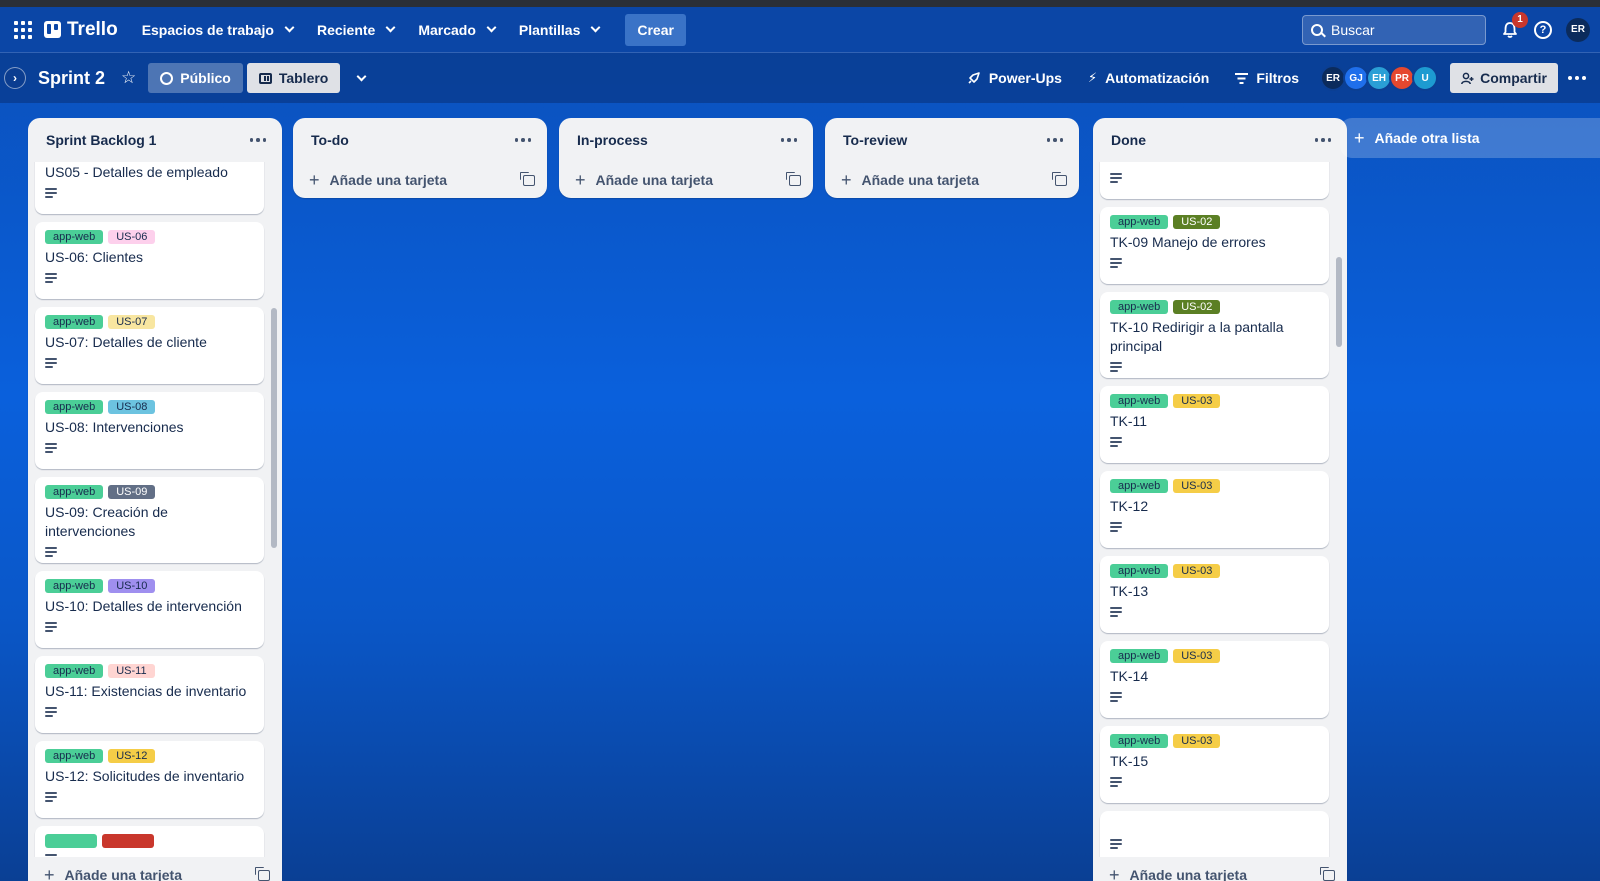 This screenshot has height=881, width=1600. What do you see at coordinates (132, 237) in the screenshot?
I see `card-label: US-06` at bounding box center [132, 237].